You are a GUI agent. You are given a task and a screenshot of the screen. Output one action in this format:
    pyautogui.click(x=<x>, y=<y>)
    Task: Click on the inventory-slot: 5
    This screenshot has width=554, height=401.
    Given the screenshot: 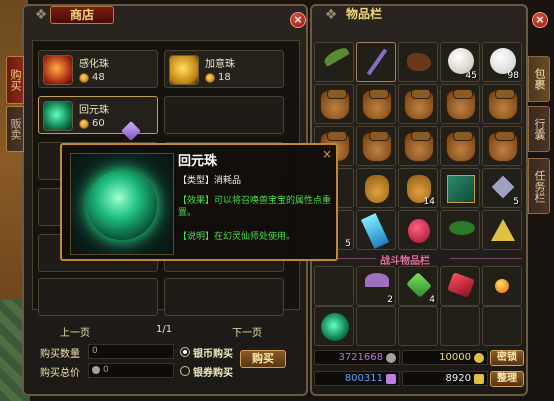 What is the action you would take?
    pyautogui.click(x=502, y=188)
    